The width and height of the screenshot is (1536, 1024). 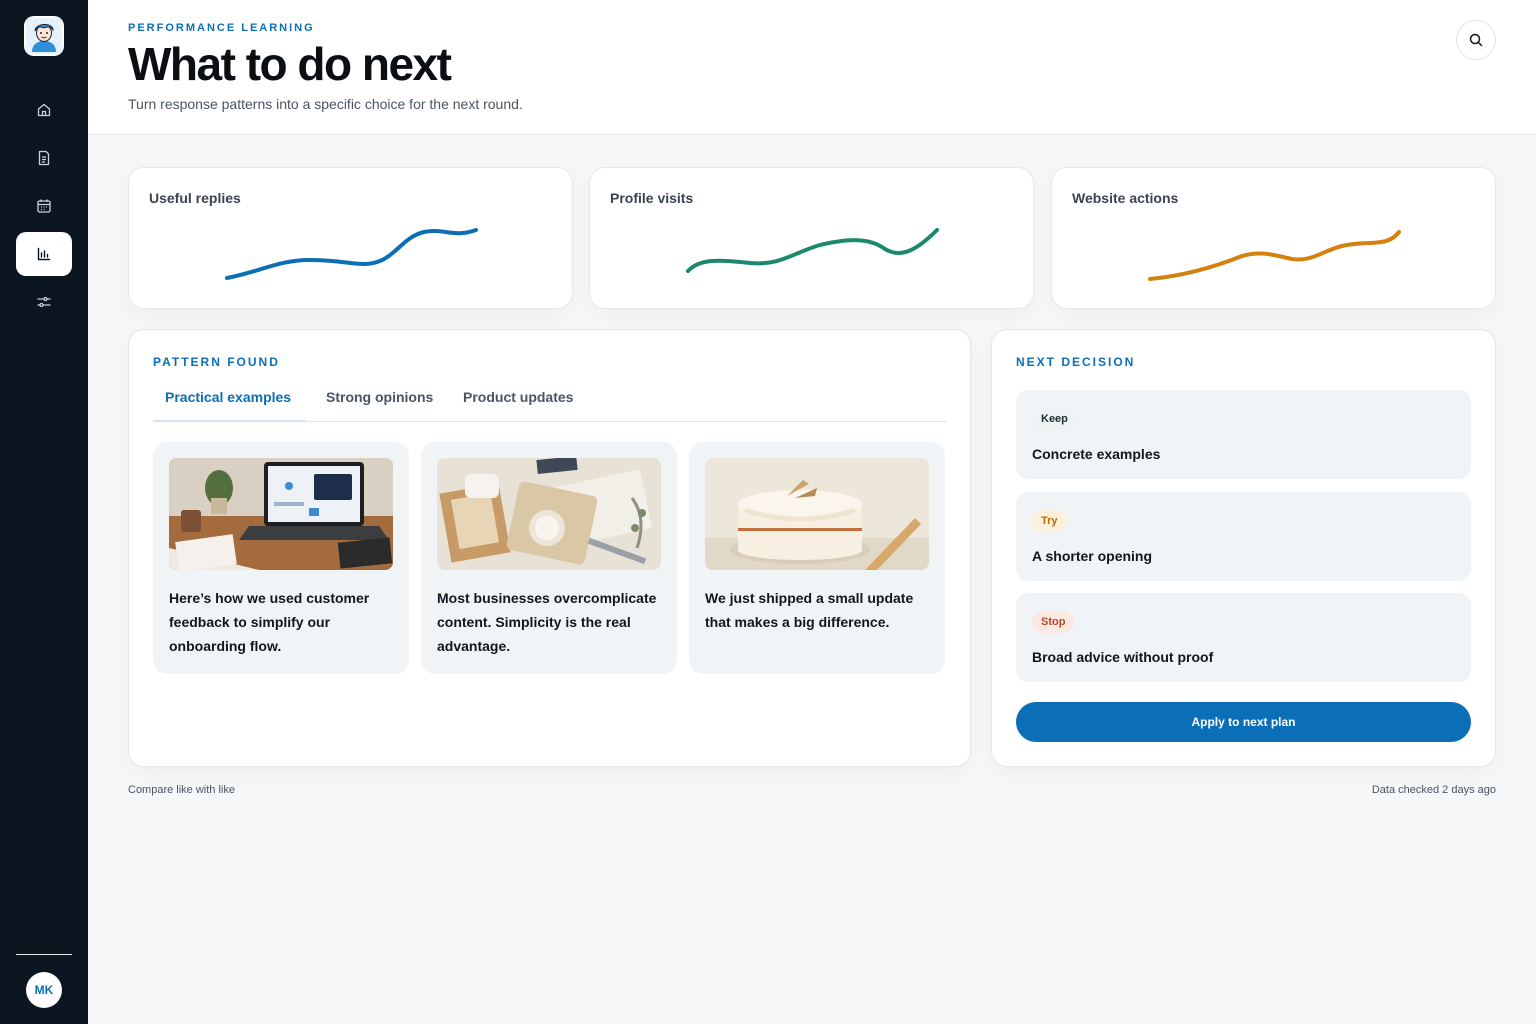 I want to click on packaging-flatlay-image, so click(x=549, y=514).